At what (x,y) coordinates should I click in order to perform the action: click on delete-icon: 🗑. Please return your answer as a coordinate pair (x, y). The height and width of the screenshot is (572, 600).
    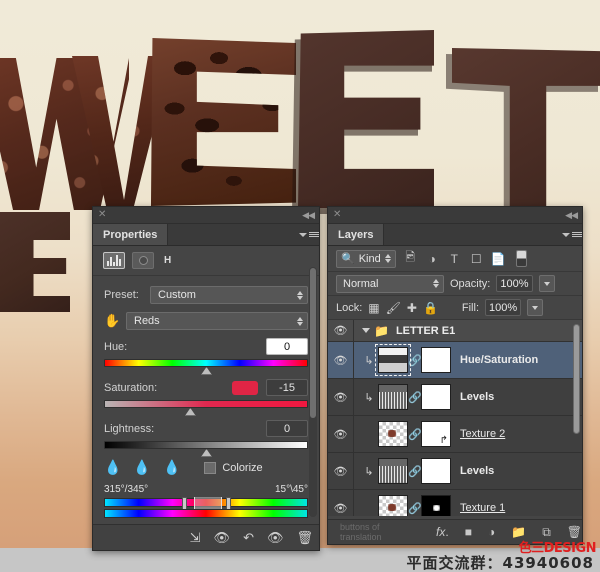
    Looking at the image, I should click on (304, 538).